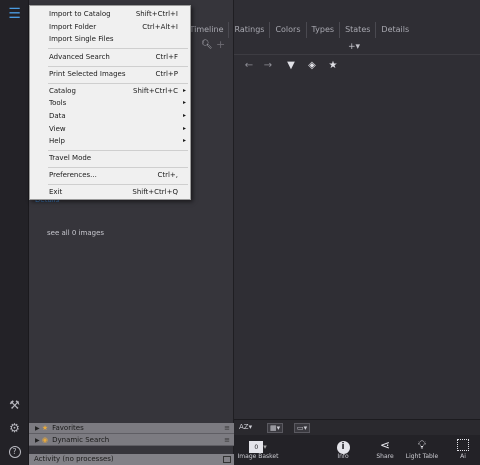 This screenshot has width=480, height=465. Describe the element at coordinates (110, 141) in the screenshot. I see `menu-item-help: Help ▸` at that location.